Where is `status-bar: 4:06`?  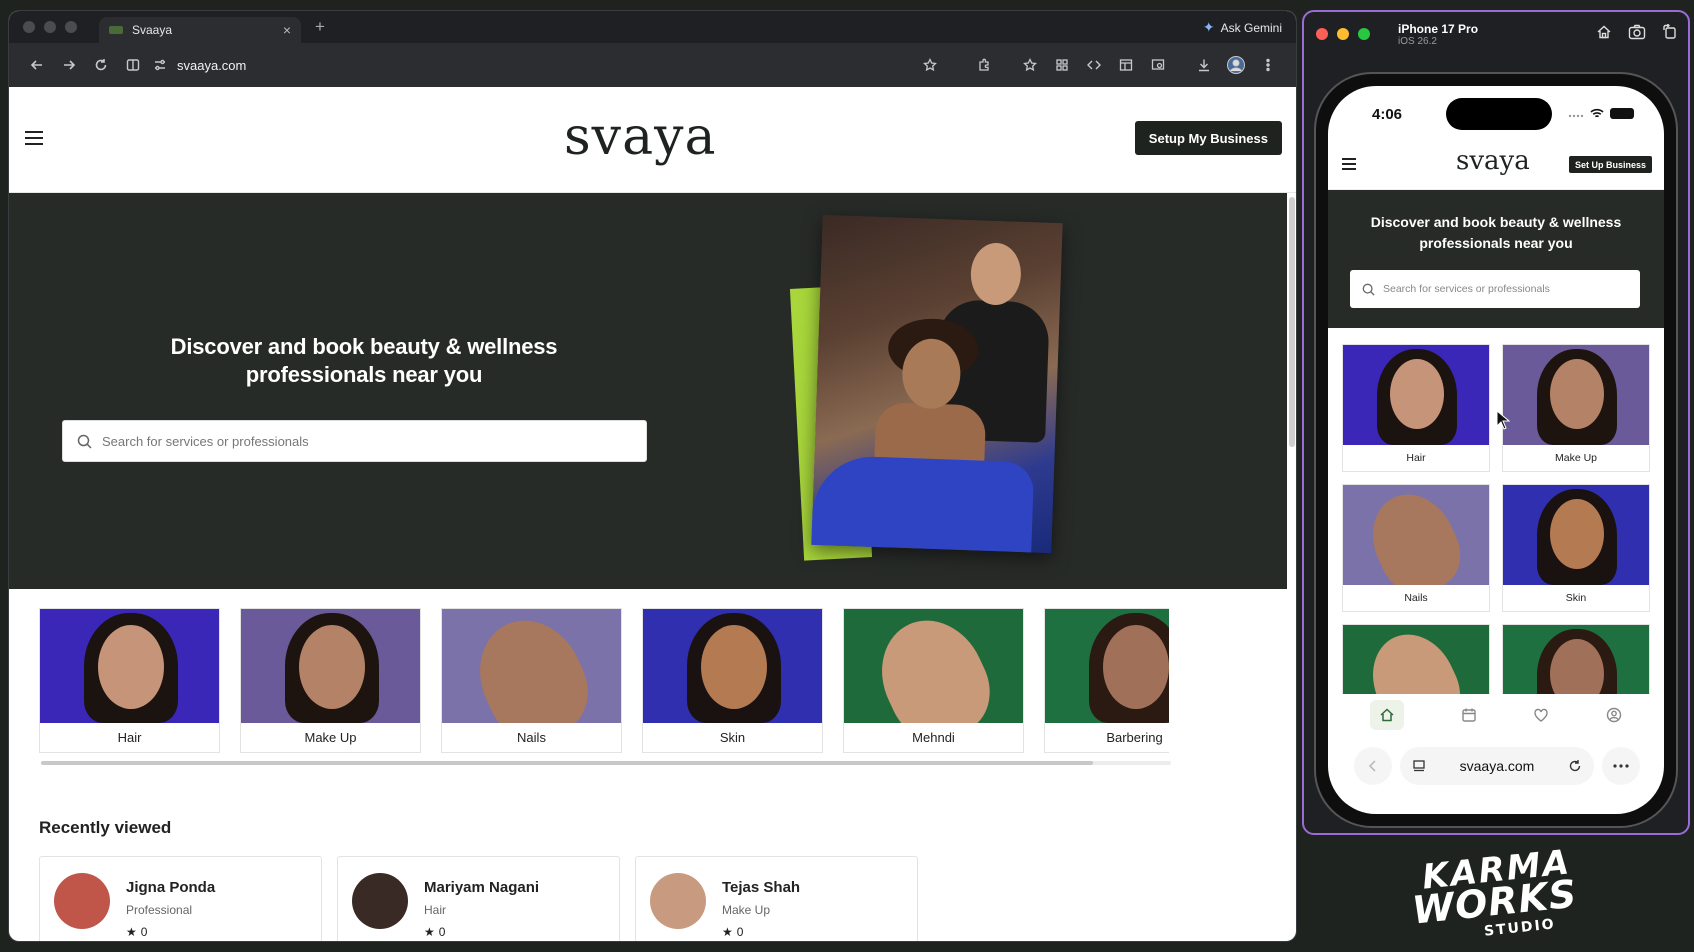
status-bar: 4:06 is located at coordinates (1496, 112).